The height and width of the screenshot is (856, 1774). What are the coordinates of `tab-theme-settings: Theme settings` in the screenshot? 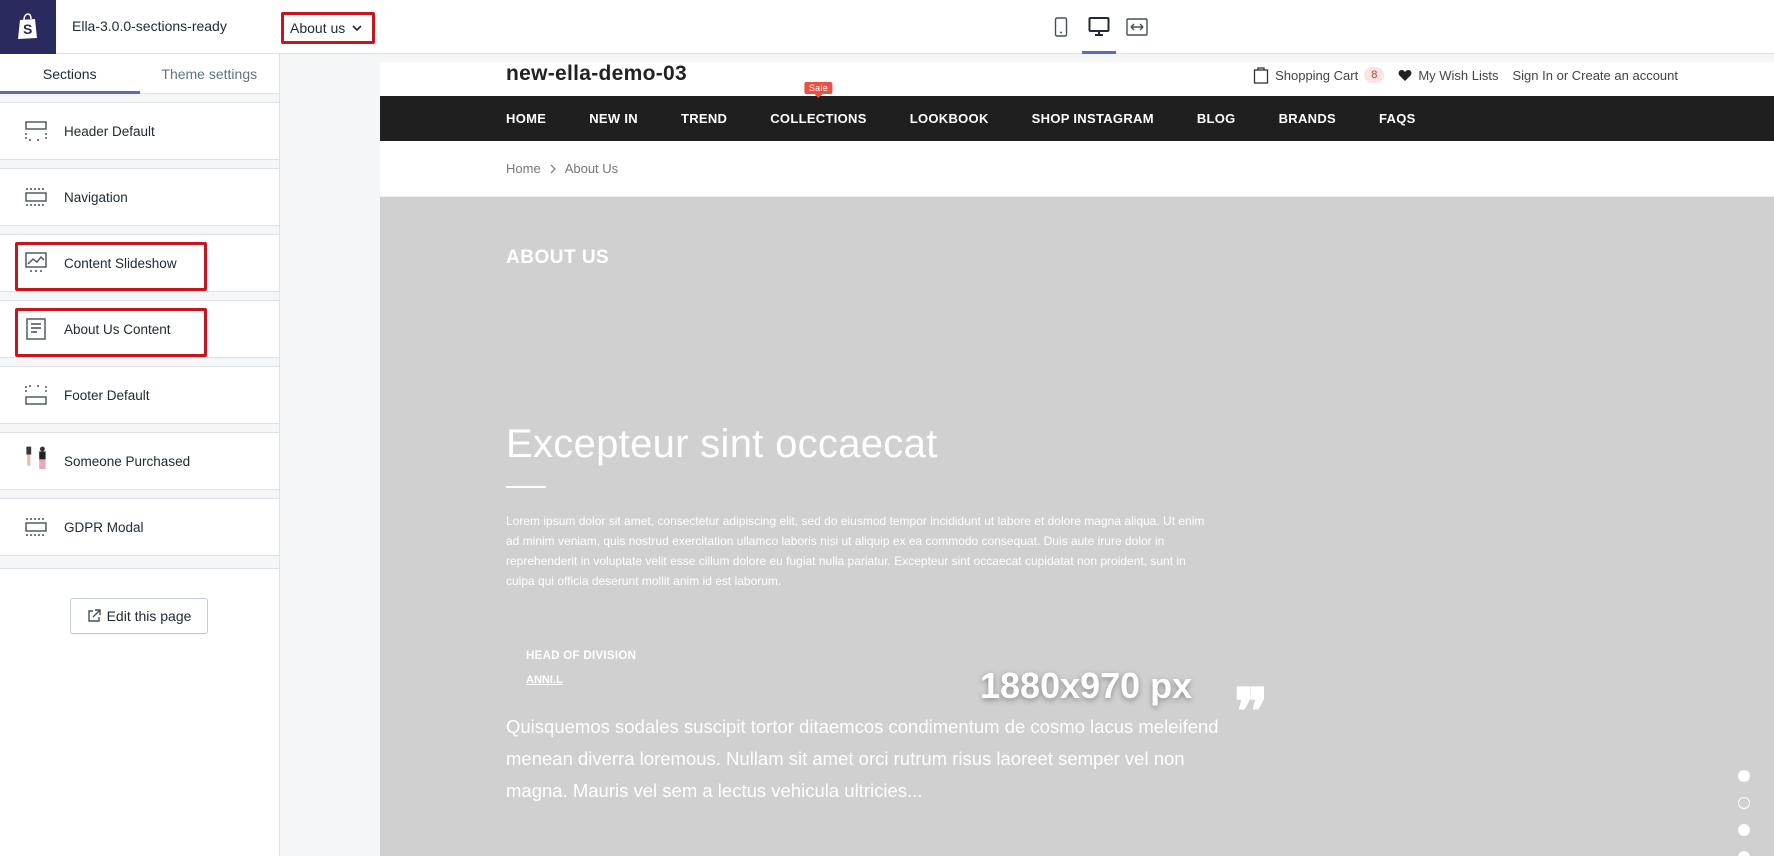 It's located at (210, 73).